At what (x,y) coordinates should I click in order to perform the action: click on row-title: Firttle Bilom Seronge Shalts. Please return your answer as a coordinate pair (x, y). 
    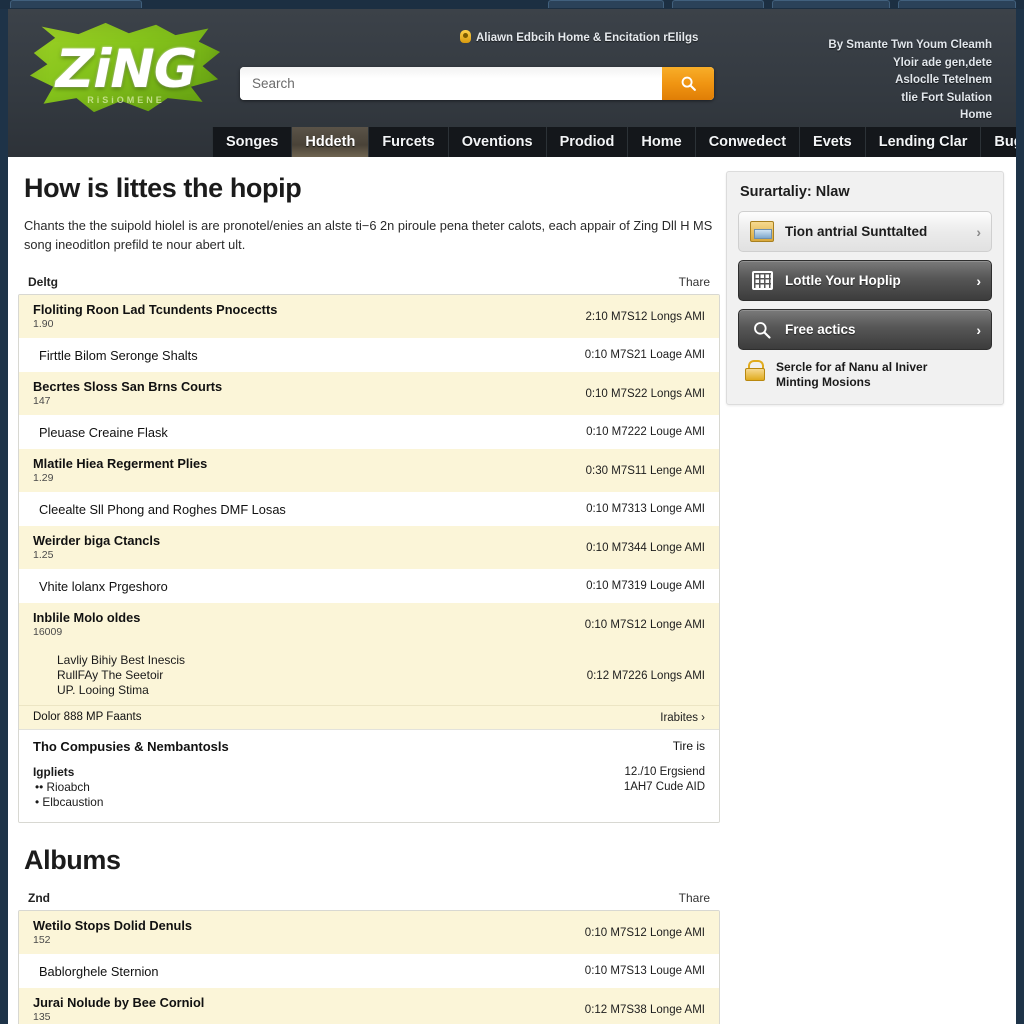
    Looking at the image, I should click on (118, 355).